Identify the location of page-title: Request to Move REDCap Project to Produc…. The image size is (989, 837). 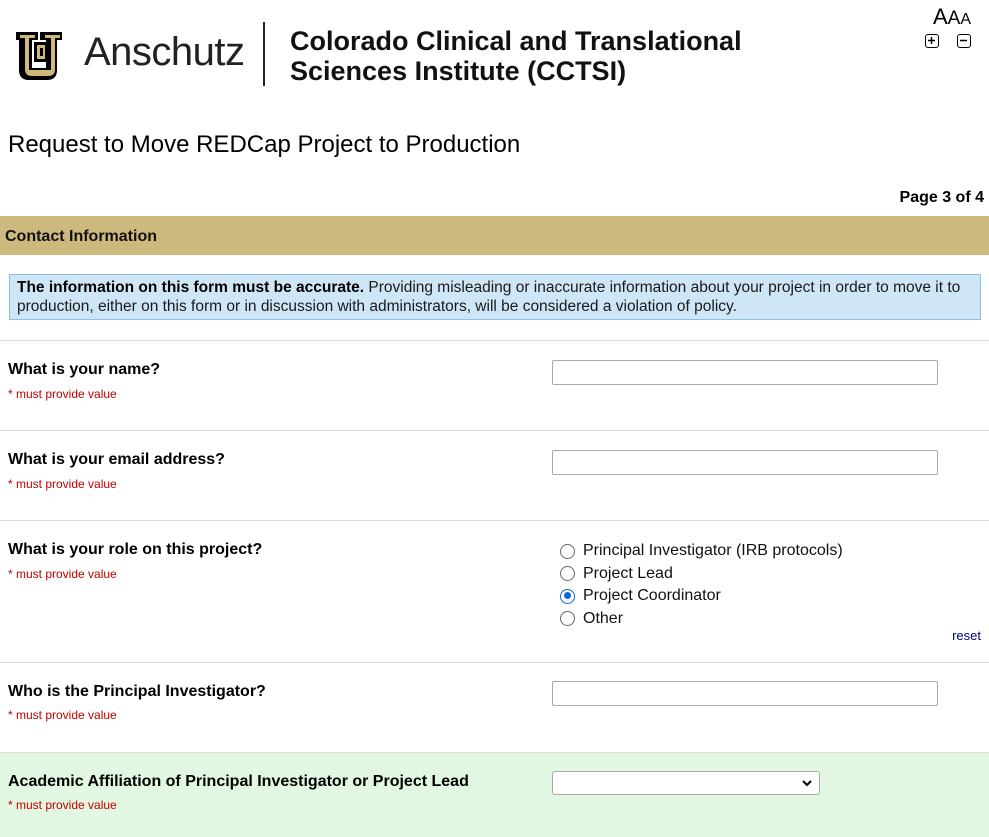
(264, 144).